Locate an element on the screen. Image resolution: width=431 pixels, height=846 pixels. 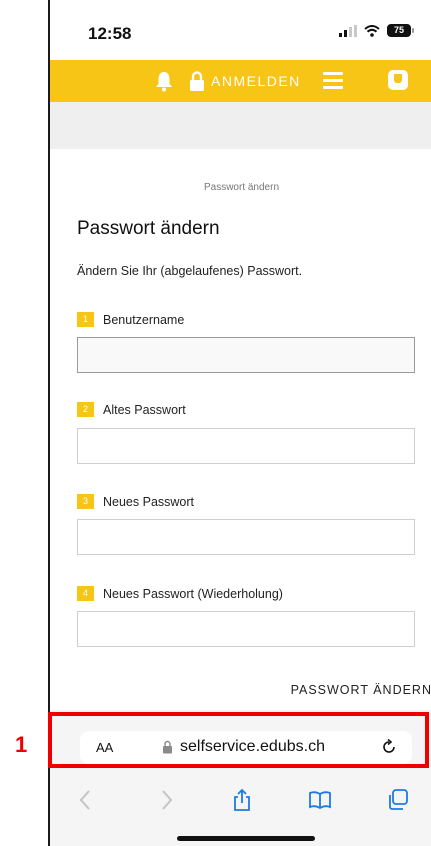
repeat-password-label: 4 Neues Passwort (Wiederholung) is located at coordinates (180, 593).